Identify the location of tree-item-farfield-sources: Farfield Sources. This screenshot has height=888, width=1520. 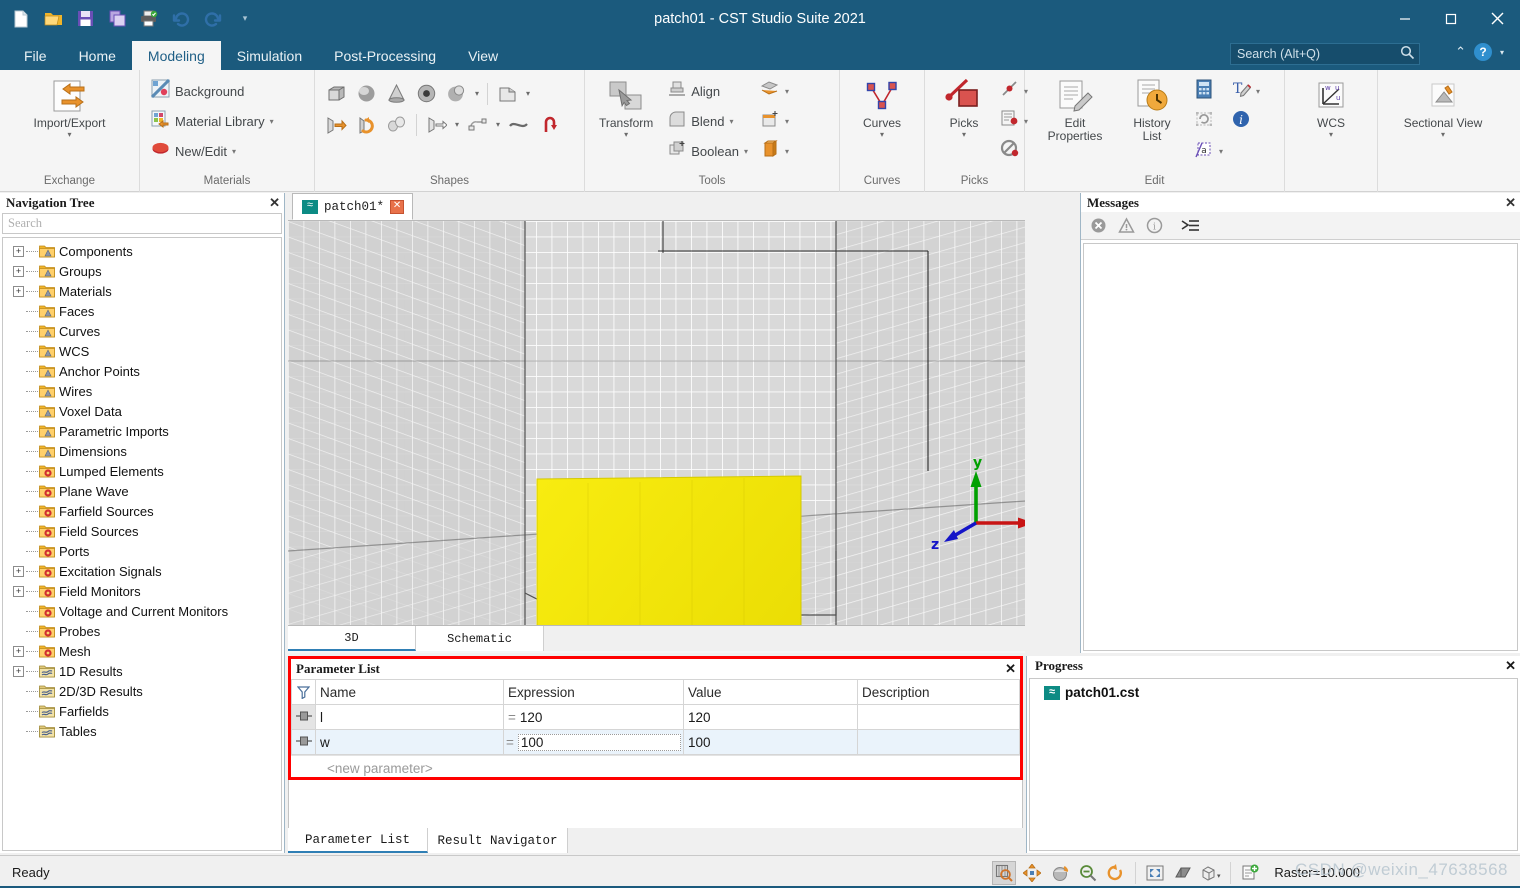
(142, 511).